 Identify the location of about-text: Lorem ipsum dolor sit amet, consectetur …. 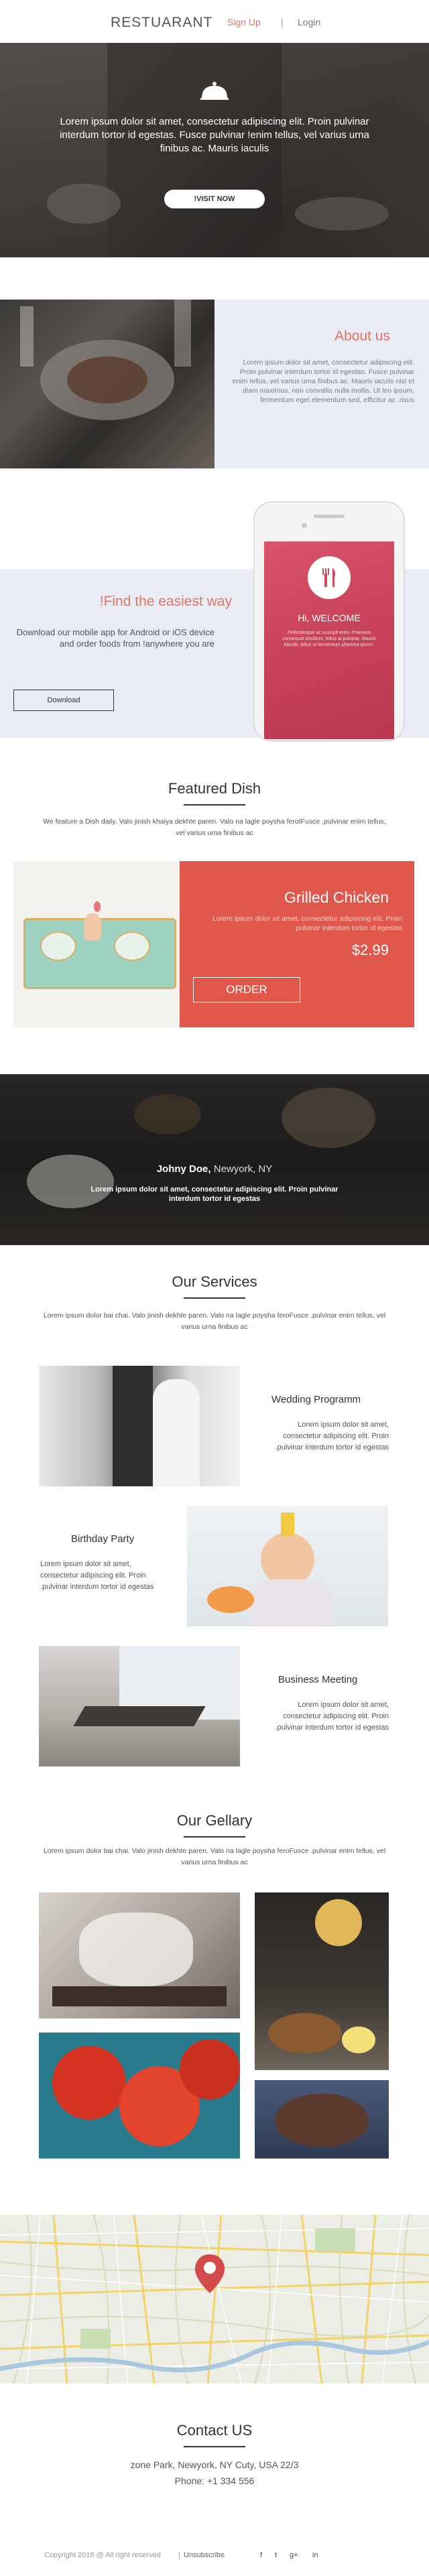
(323, 381).